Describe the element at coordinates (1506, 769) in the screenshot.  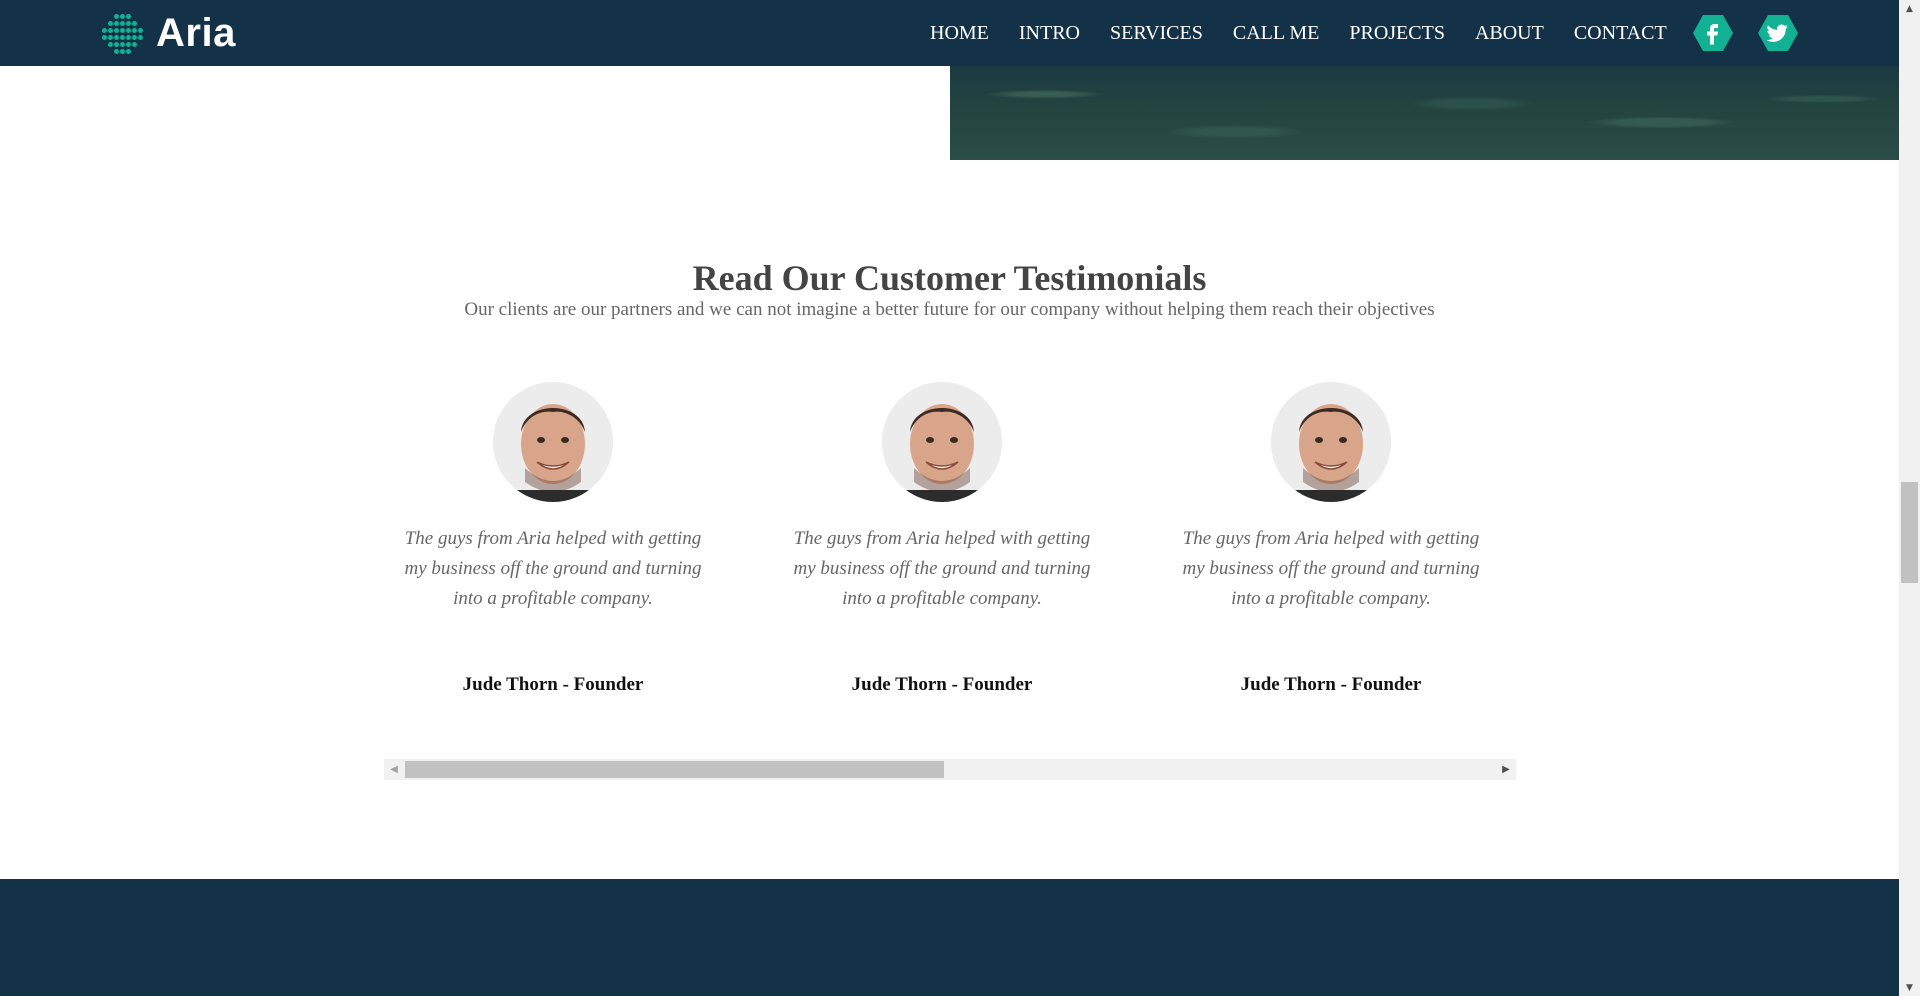
I see `scroll-right-arrow-icon: ▶` at that location.